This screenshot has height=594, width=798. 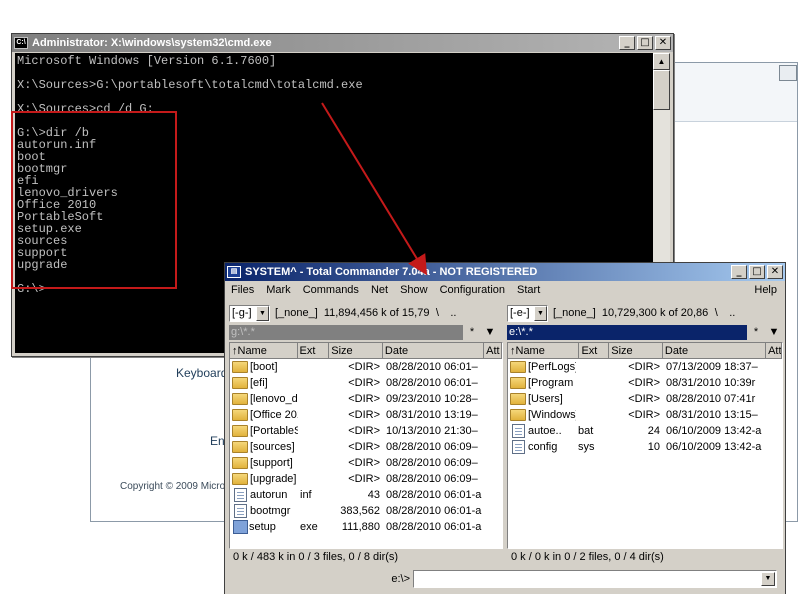 I want to click on file-row: [Program Fil..] <DIR> 08/31/2010 10:39r, so click(x=645, y=383).